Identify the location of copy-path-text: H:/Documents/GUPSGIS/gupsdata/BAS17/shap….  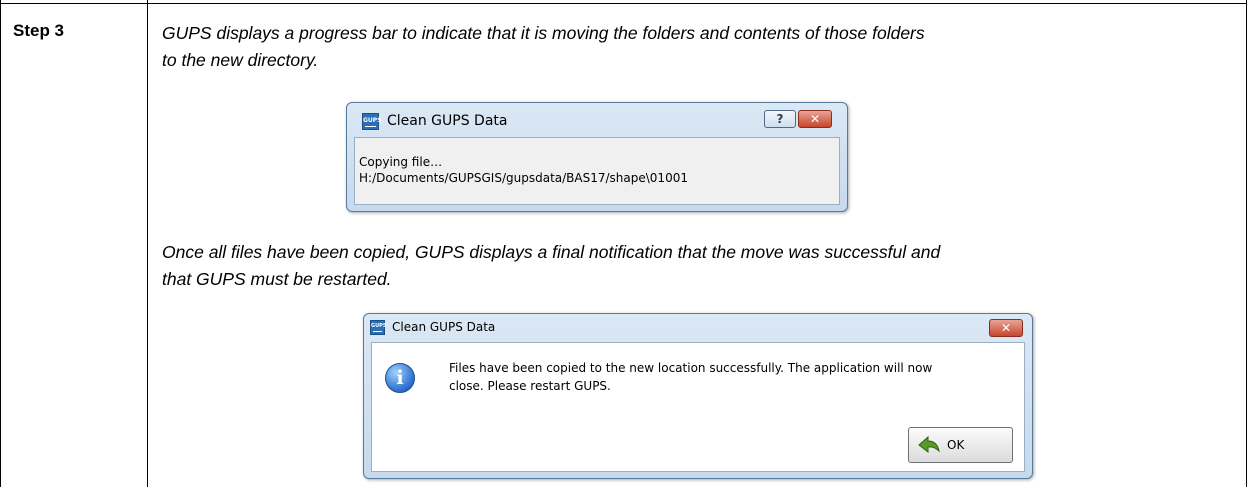
(523, 178).